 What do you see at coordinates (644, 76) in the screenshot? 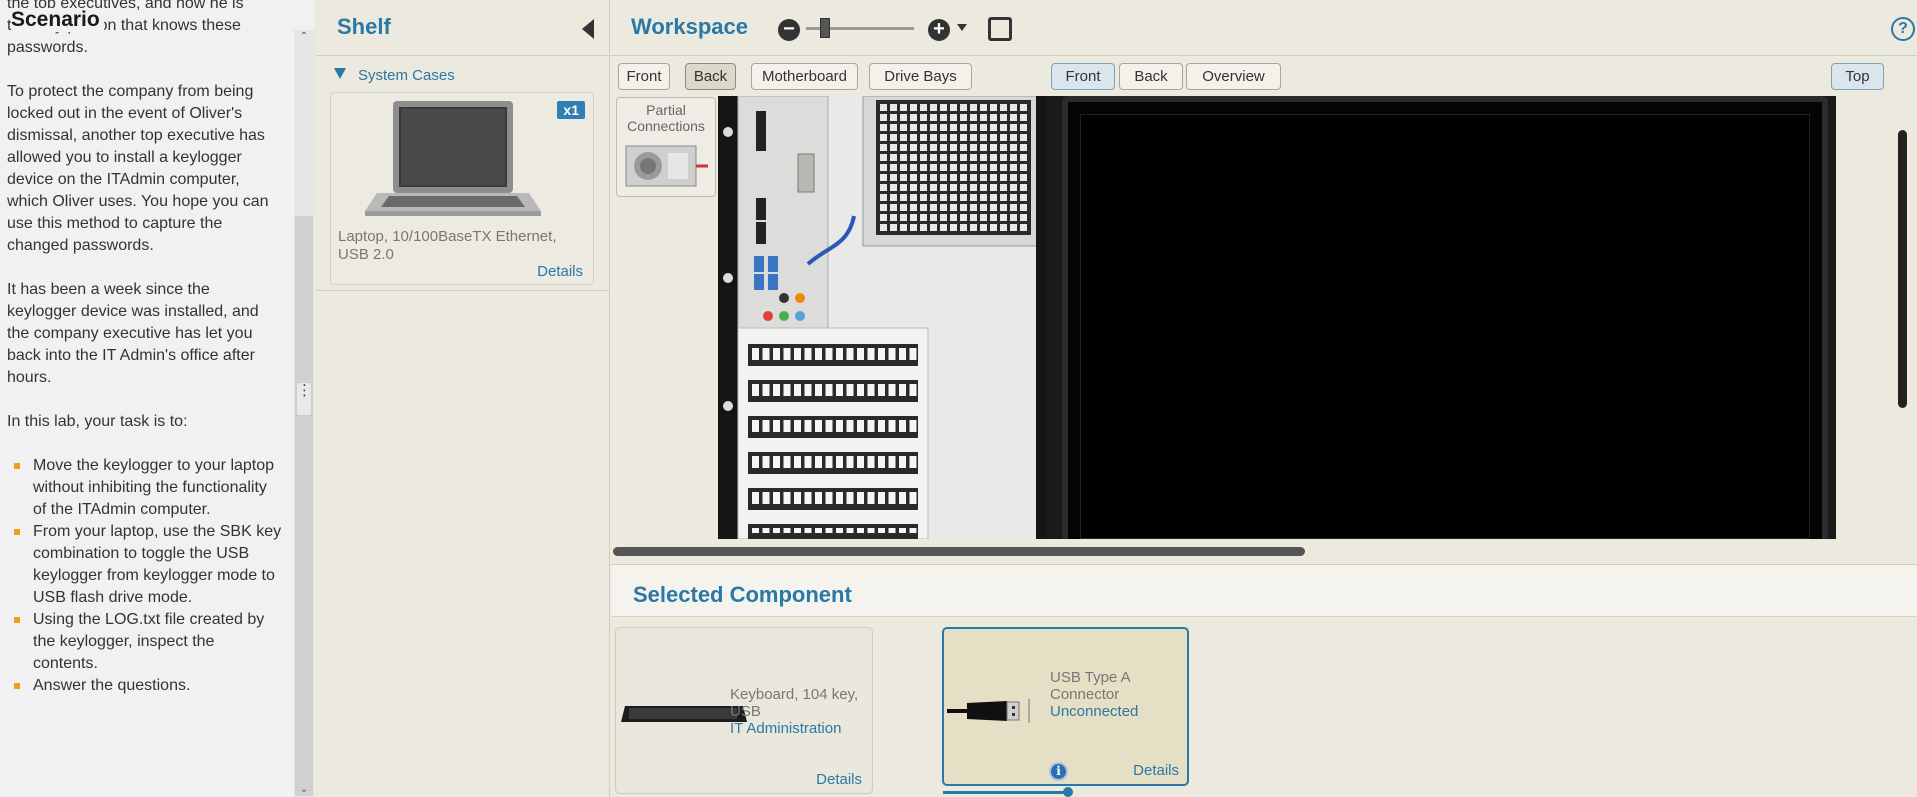
I see `tab-front: Front` at bounding box center [644, 76].